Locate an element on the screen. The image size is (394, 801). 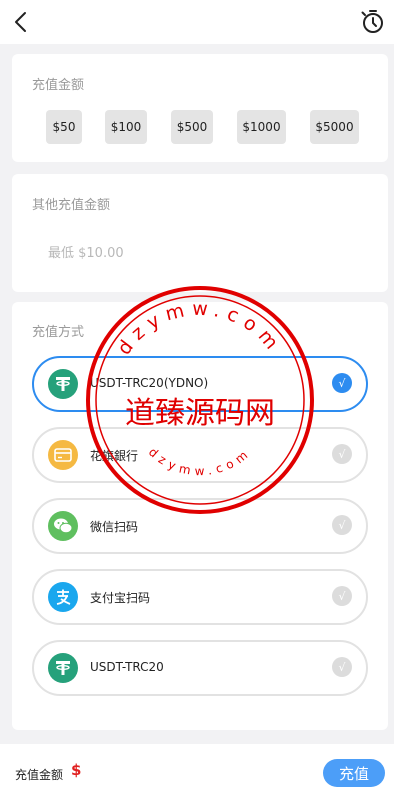
payment-method-title: 充值方式 is located at coordinates (58, 332).